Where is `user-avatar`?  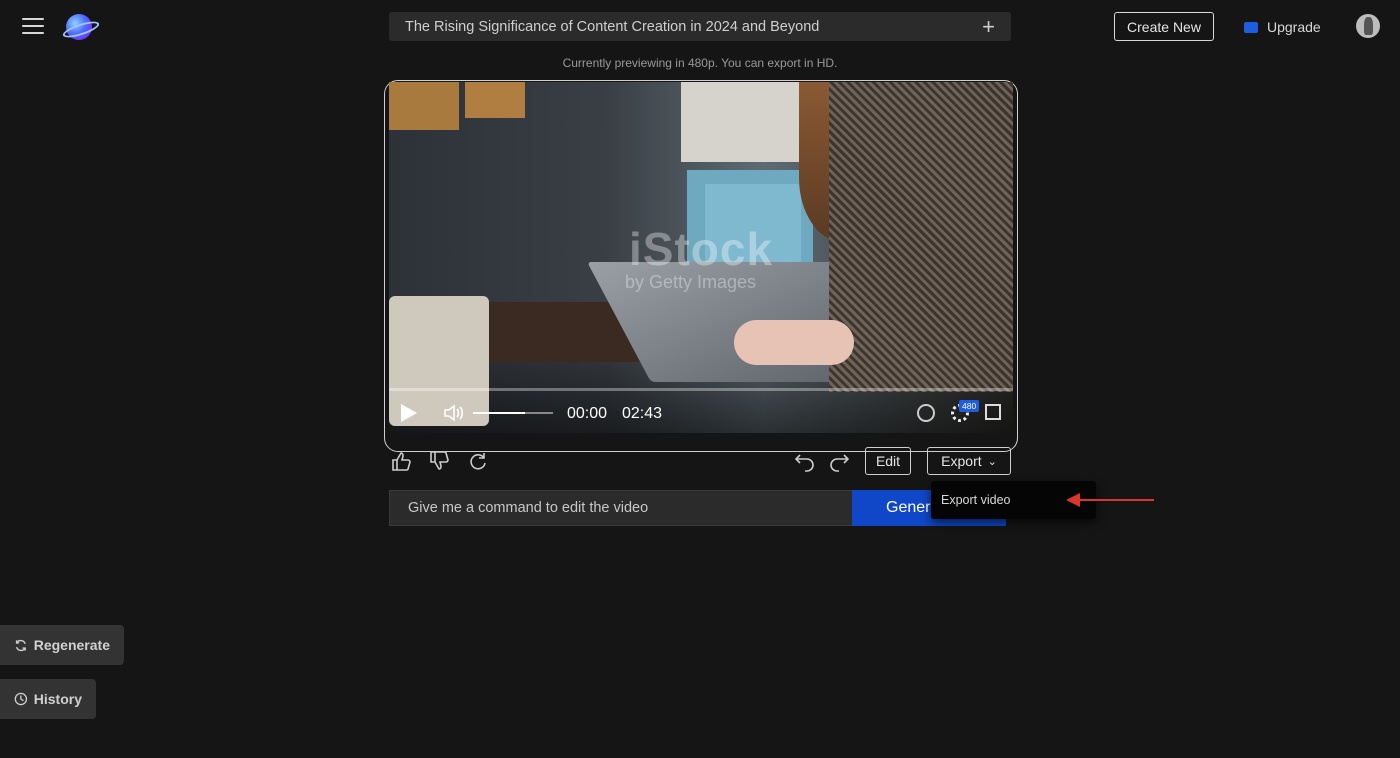
user-avatar is located at coordinates (1368, 26).